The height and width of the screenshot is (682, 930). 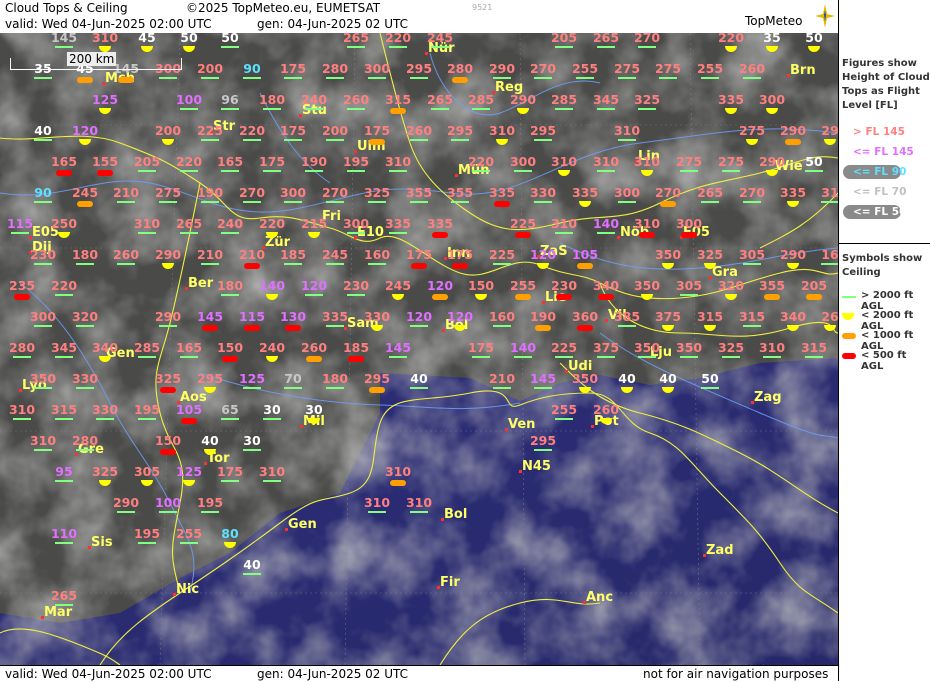 I want to click on flight-level-value: 35, so click(x=771, y=39).